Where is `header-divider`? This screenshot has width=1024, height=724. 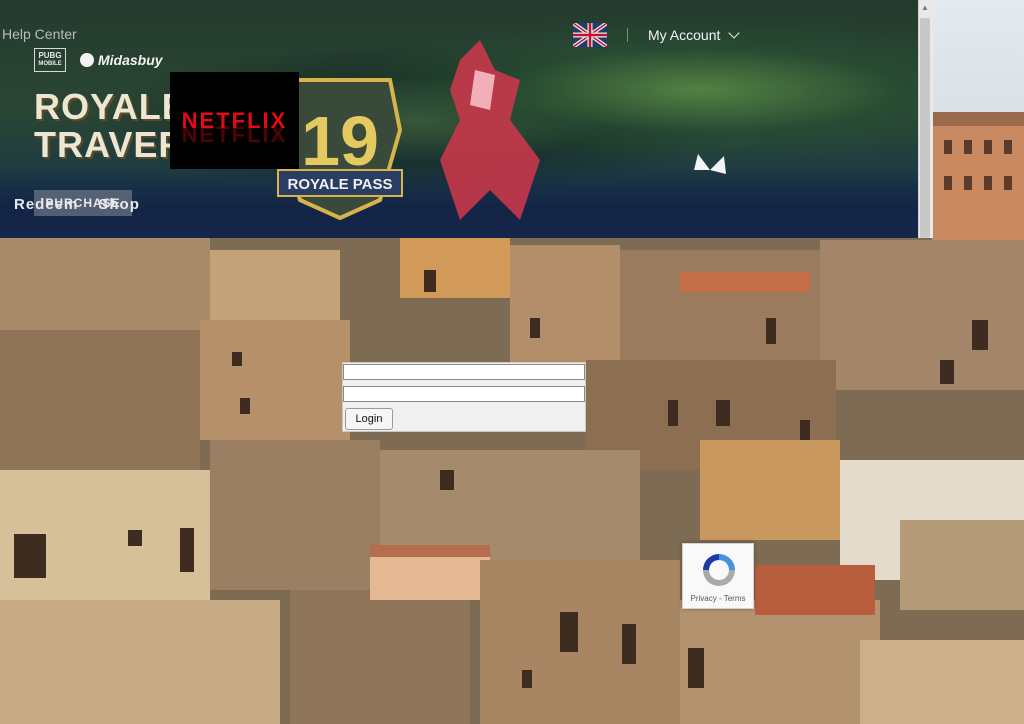 header-divider is located at coordinates (627, 35).